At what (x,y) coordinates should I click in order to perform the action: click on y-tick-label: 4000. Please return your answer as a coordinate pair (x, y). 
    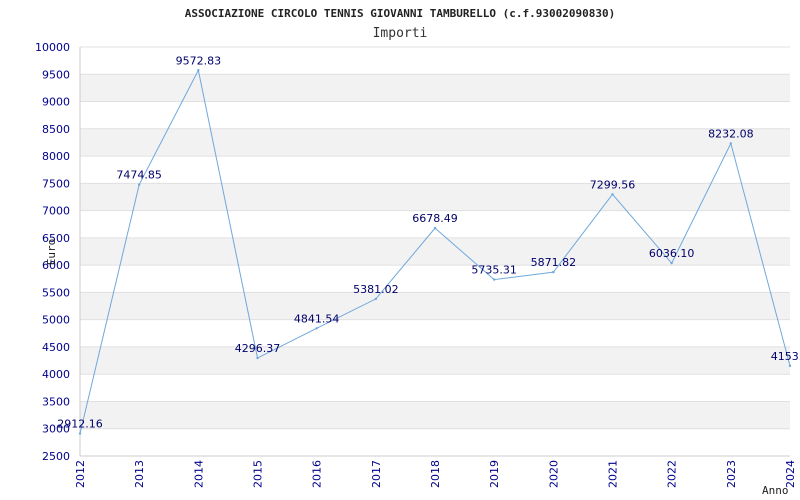
    Looking at the image, I should click on (56, 374).